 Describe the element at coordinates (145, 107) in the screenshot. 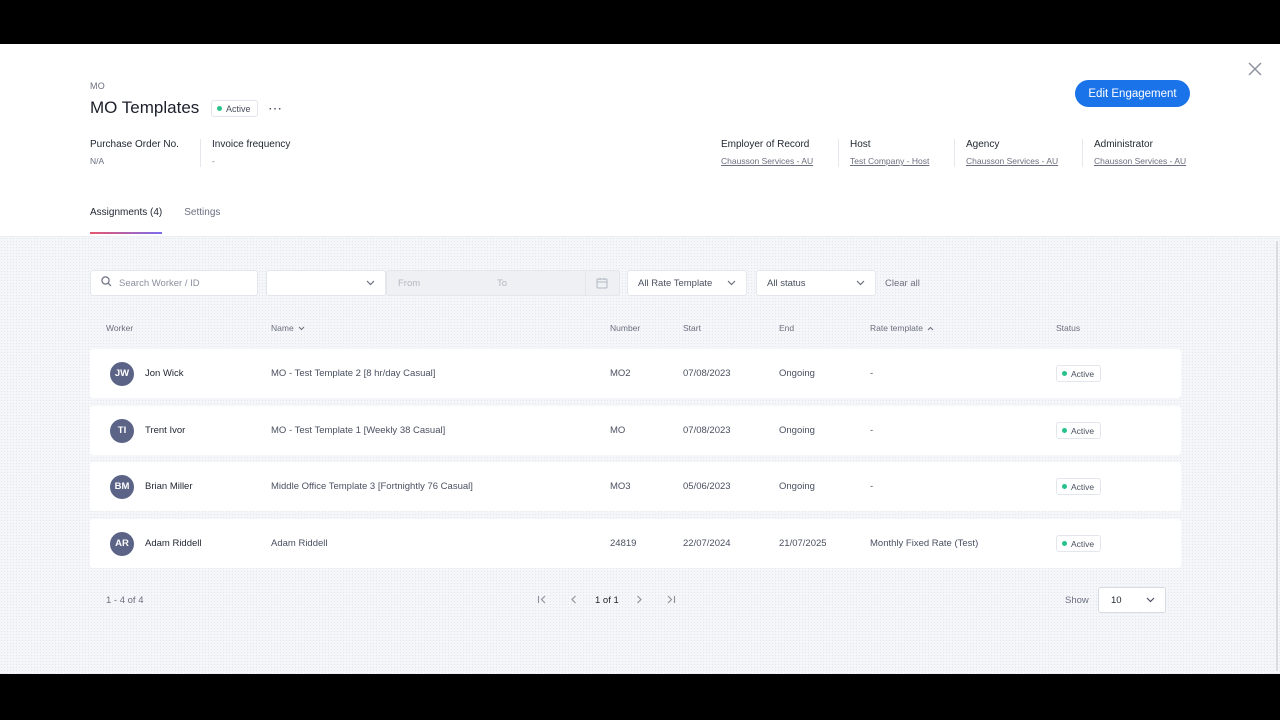

I see `page-title: MO Templates` at that location.